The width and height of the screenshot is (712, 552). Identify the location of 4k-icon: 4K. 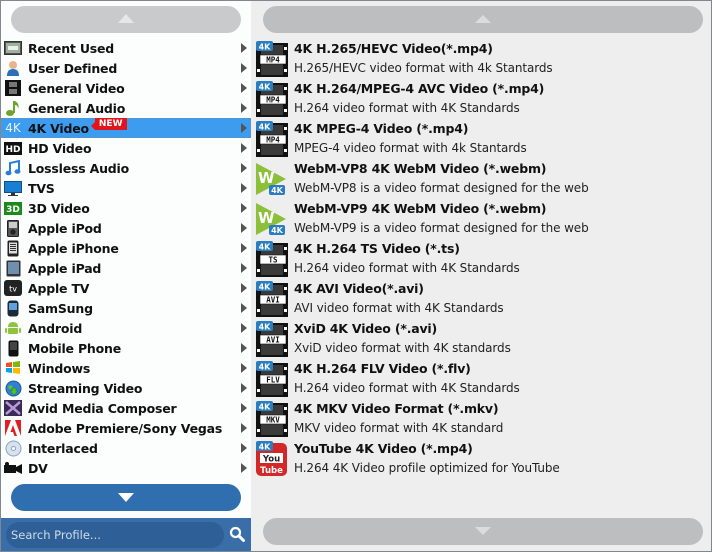
(13, 128).